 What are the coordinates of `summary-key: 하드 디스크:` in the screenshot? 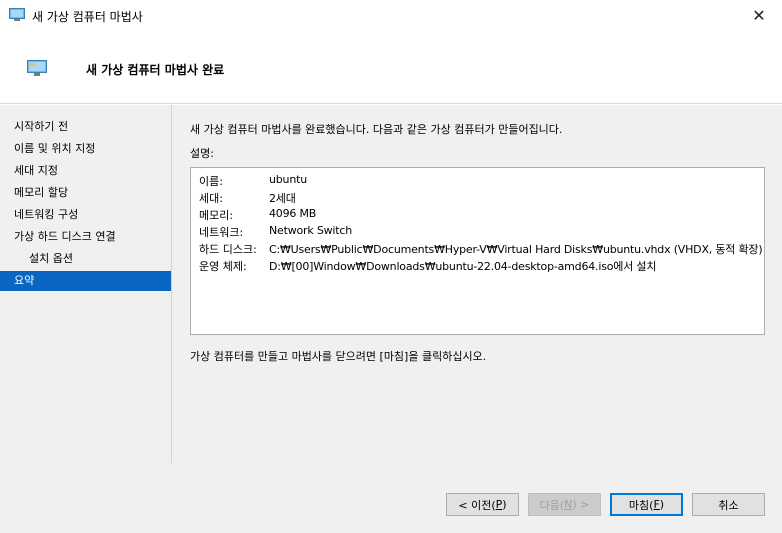 It's located at (228, 249).